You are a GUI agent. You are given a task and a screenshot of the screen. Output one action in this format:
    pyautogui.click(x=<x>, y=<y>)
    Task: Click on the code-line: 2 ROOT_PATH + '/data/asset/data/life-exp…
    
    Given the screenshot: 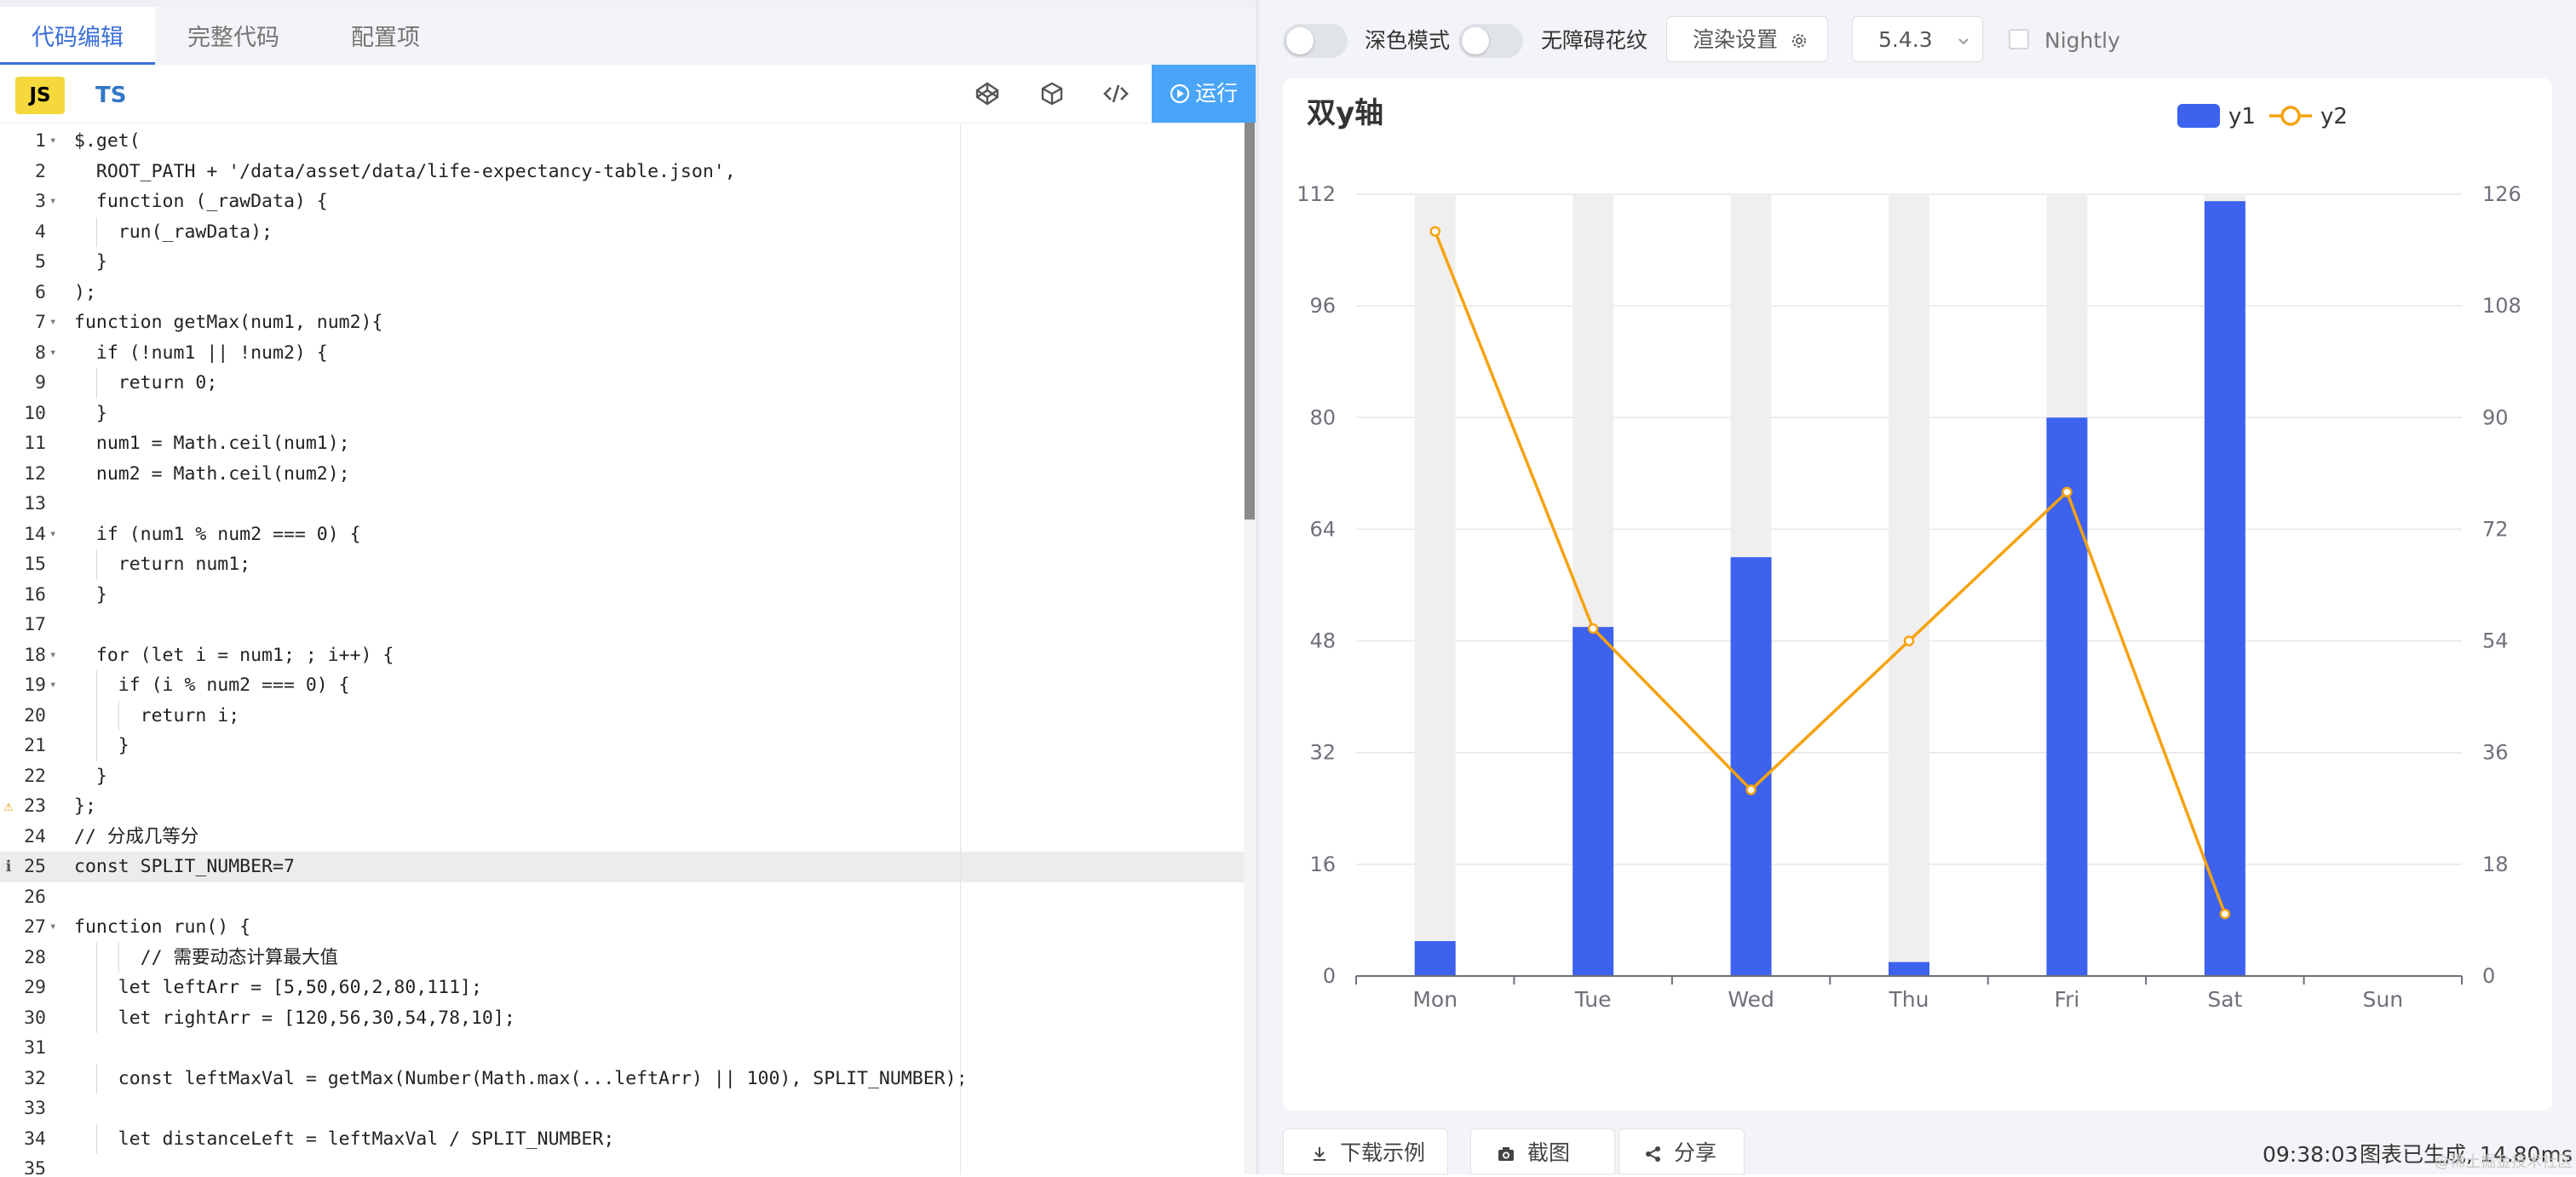 What is the action you would take?
    pyautogui.click(x=622, y=172)
    